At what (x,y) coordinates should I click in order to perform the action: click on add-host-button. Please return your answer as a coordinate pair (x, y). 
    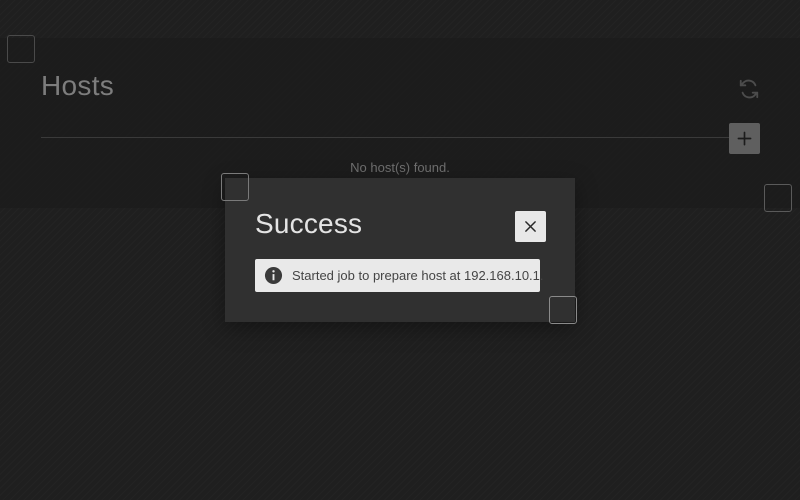
    Looking at the image, I should click on (744, 138).